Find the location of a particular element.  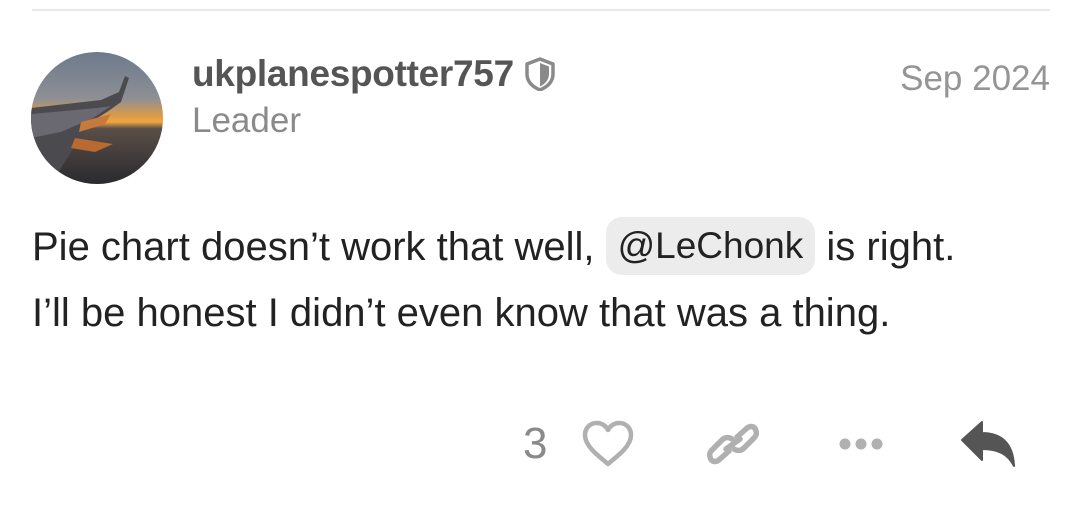

copy-link-button is located at coordinates (733, 444).